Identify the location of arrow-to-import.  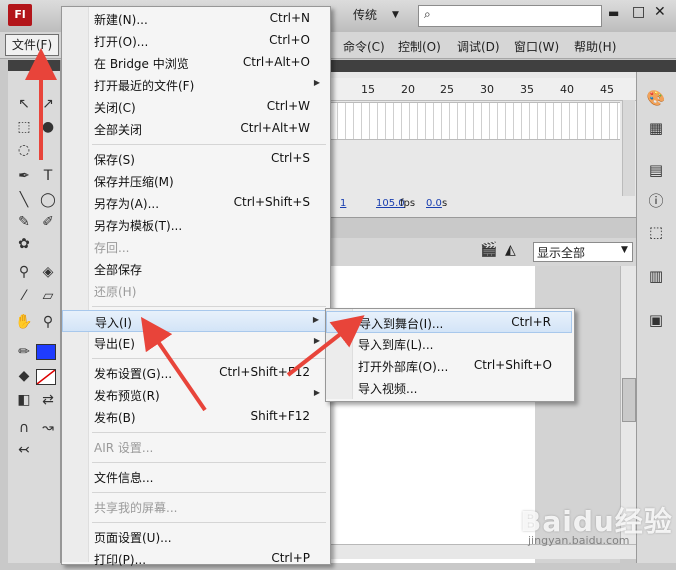
(173, 364).